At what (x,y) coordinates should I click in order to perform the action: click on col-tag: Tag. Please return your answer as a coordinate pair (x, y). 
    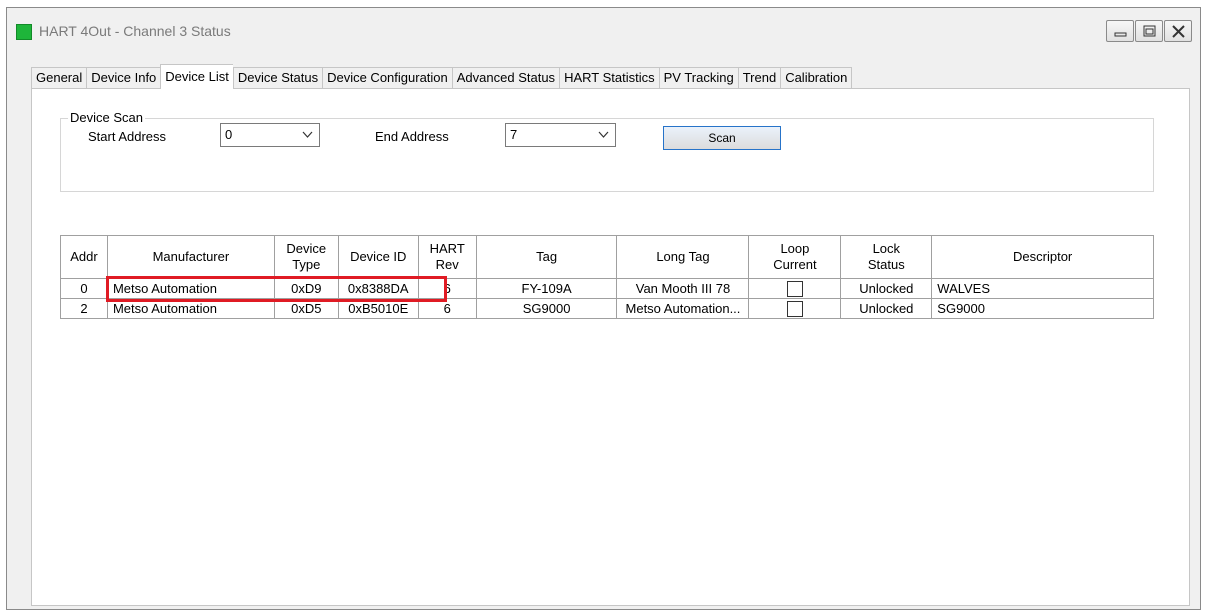
    Looking at the image, I should click on (546, 257).